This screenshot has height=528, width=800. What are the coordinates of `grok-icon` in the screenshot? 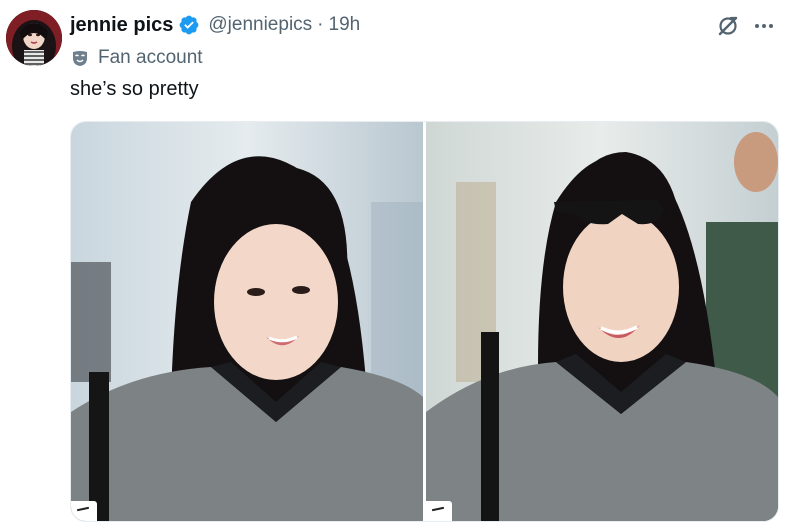 It's located at (728, 26).